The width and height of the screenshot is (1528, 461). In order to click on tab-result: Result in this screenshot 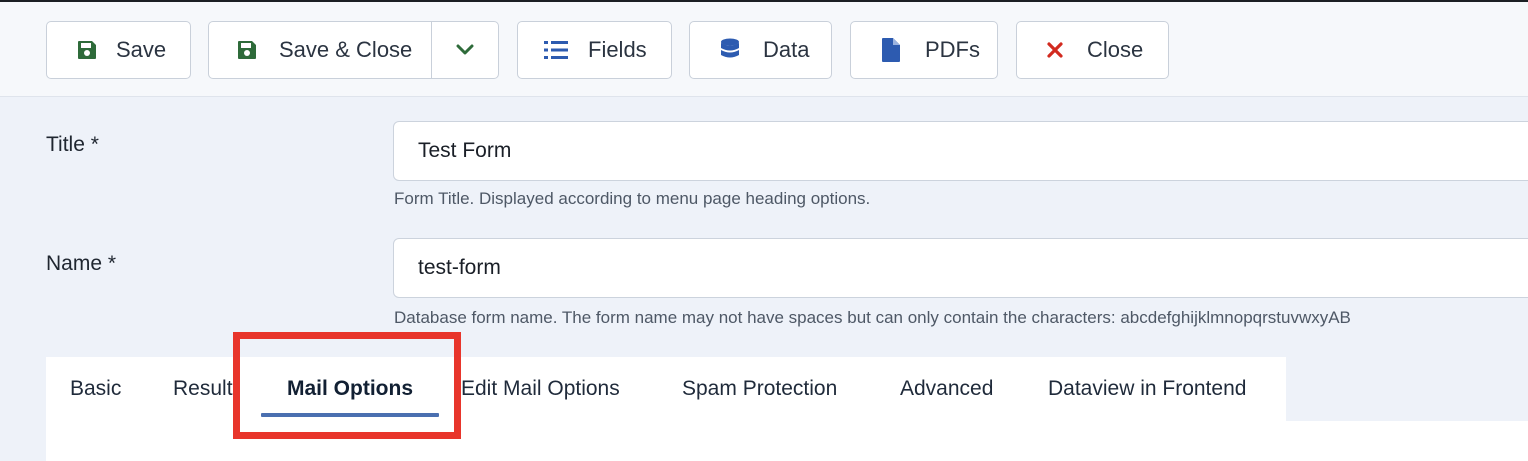, I will do `click(203, 389)`.